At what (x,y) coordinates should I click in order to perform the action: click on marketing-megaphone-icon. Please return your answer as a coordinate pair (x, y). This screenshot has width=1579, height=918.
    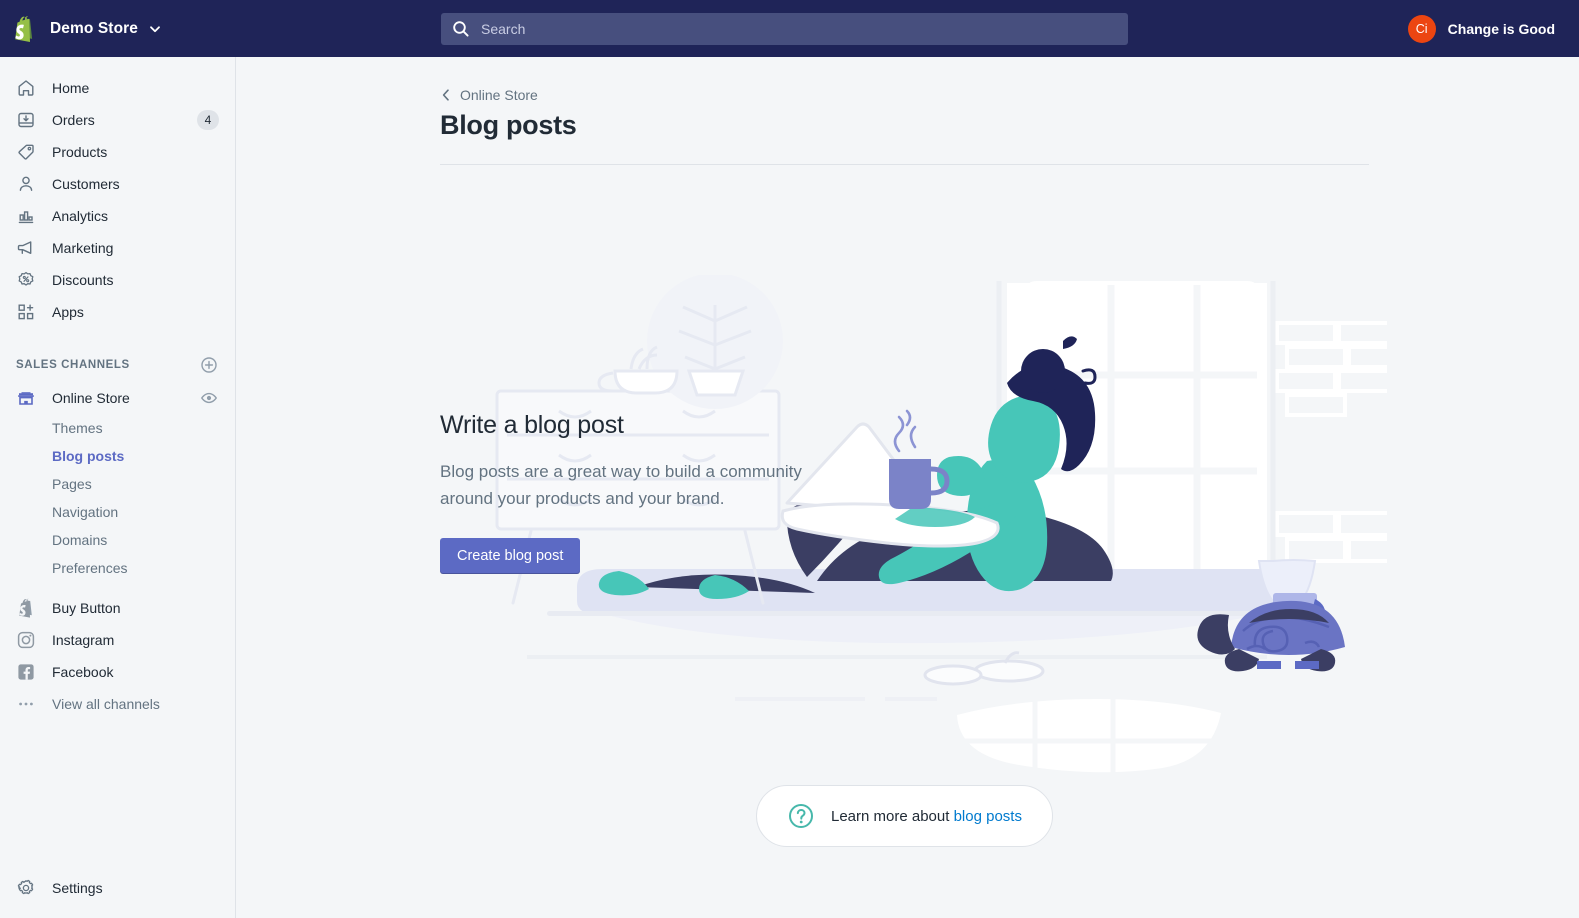
    Looking at the image, I should click on (26, 248).